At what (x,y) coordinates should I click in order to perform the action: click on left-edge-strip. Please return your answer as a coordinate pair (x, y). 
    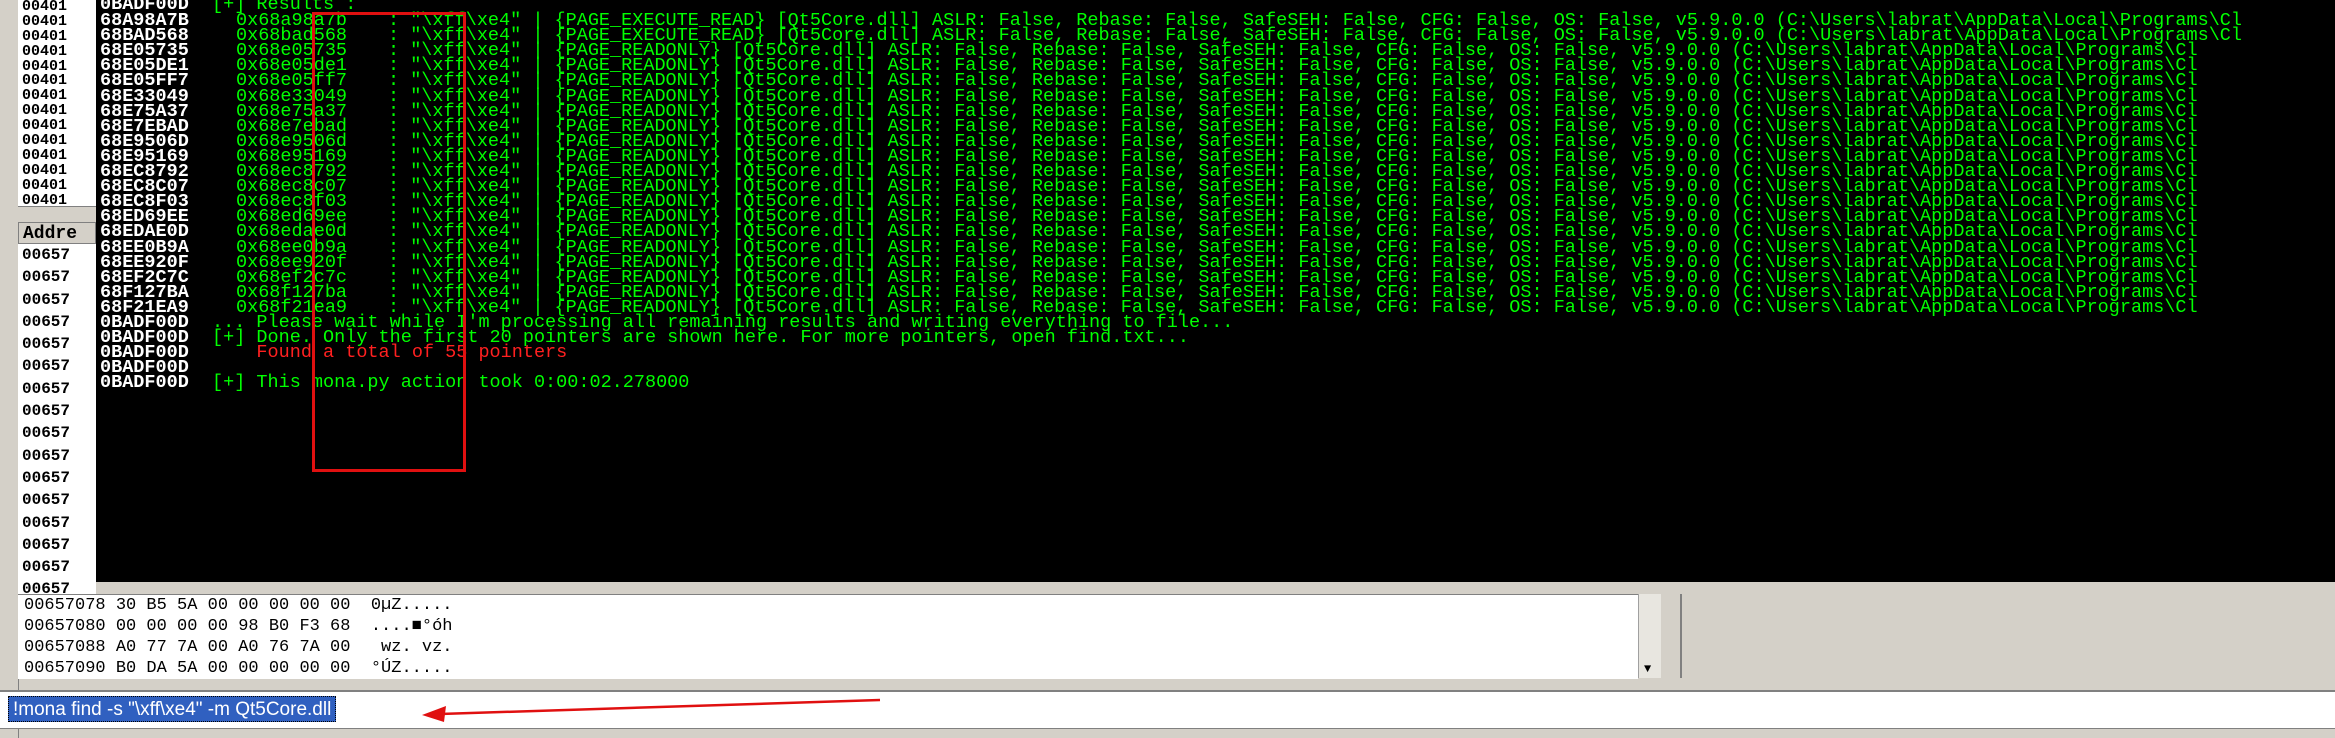
    Looking at the image, I should click on (9, 369).